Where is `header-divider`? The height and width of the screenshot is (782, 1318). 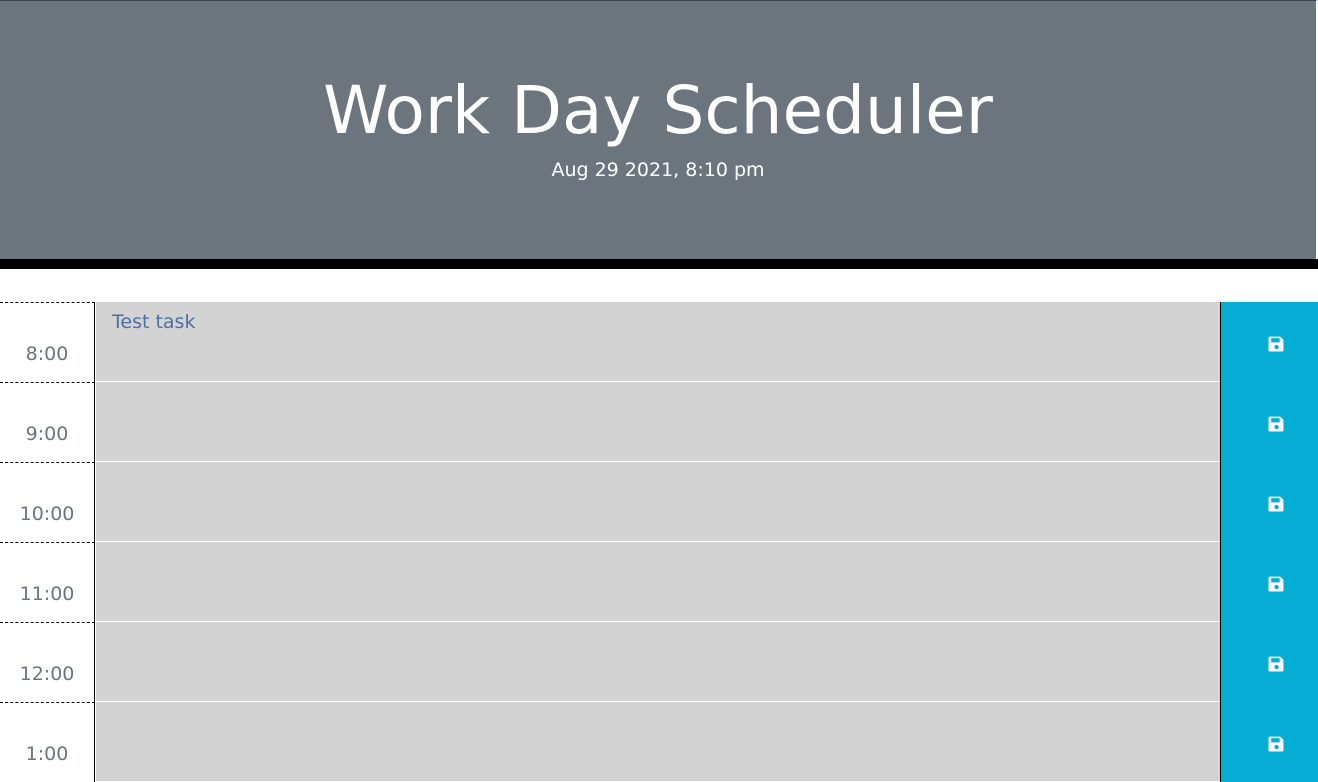 header-divider is located at coordinates (659, 264).